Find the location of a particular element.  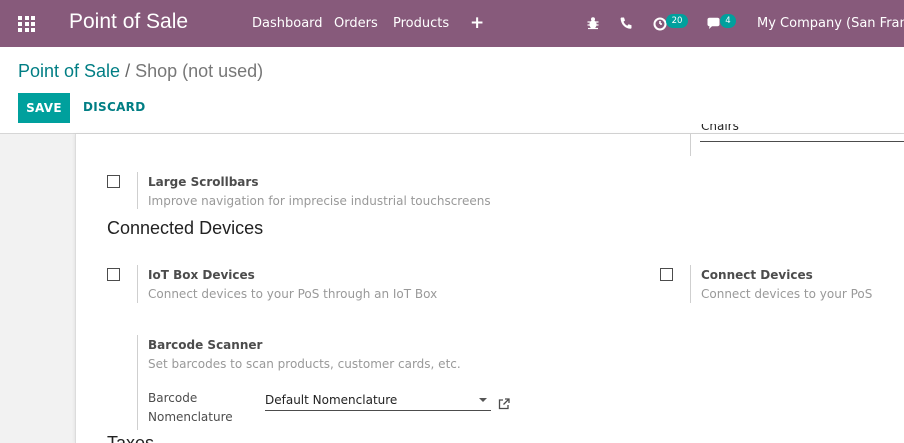

connect-devices-desc: Connect devices to your PoS is located at coordinates (787, 294).